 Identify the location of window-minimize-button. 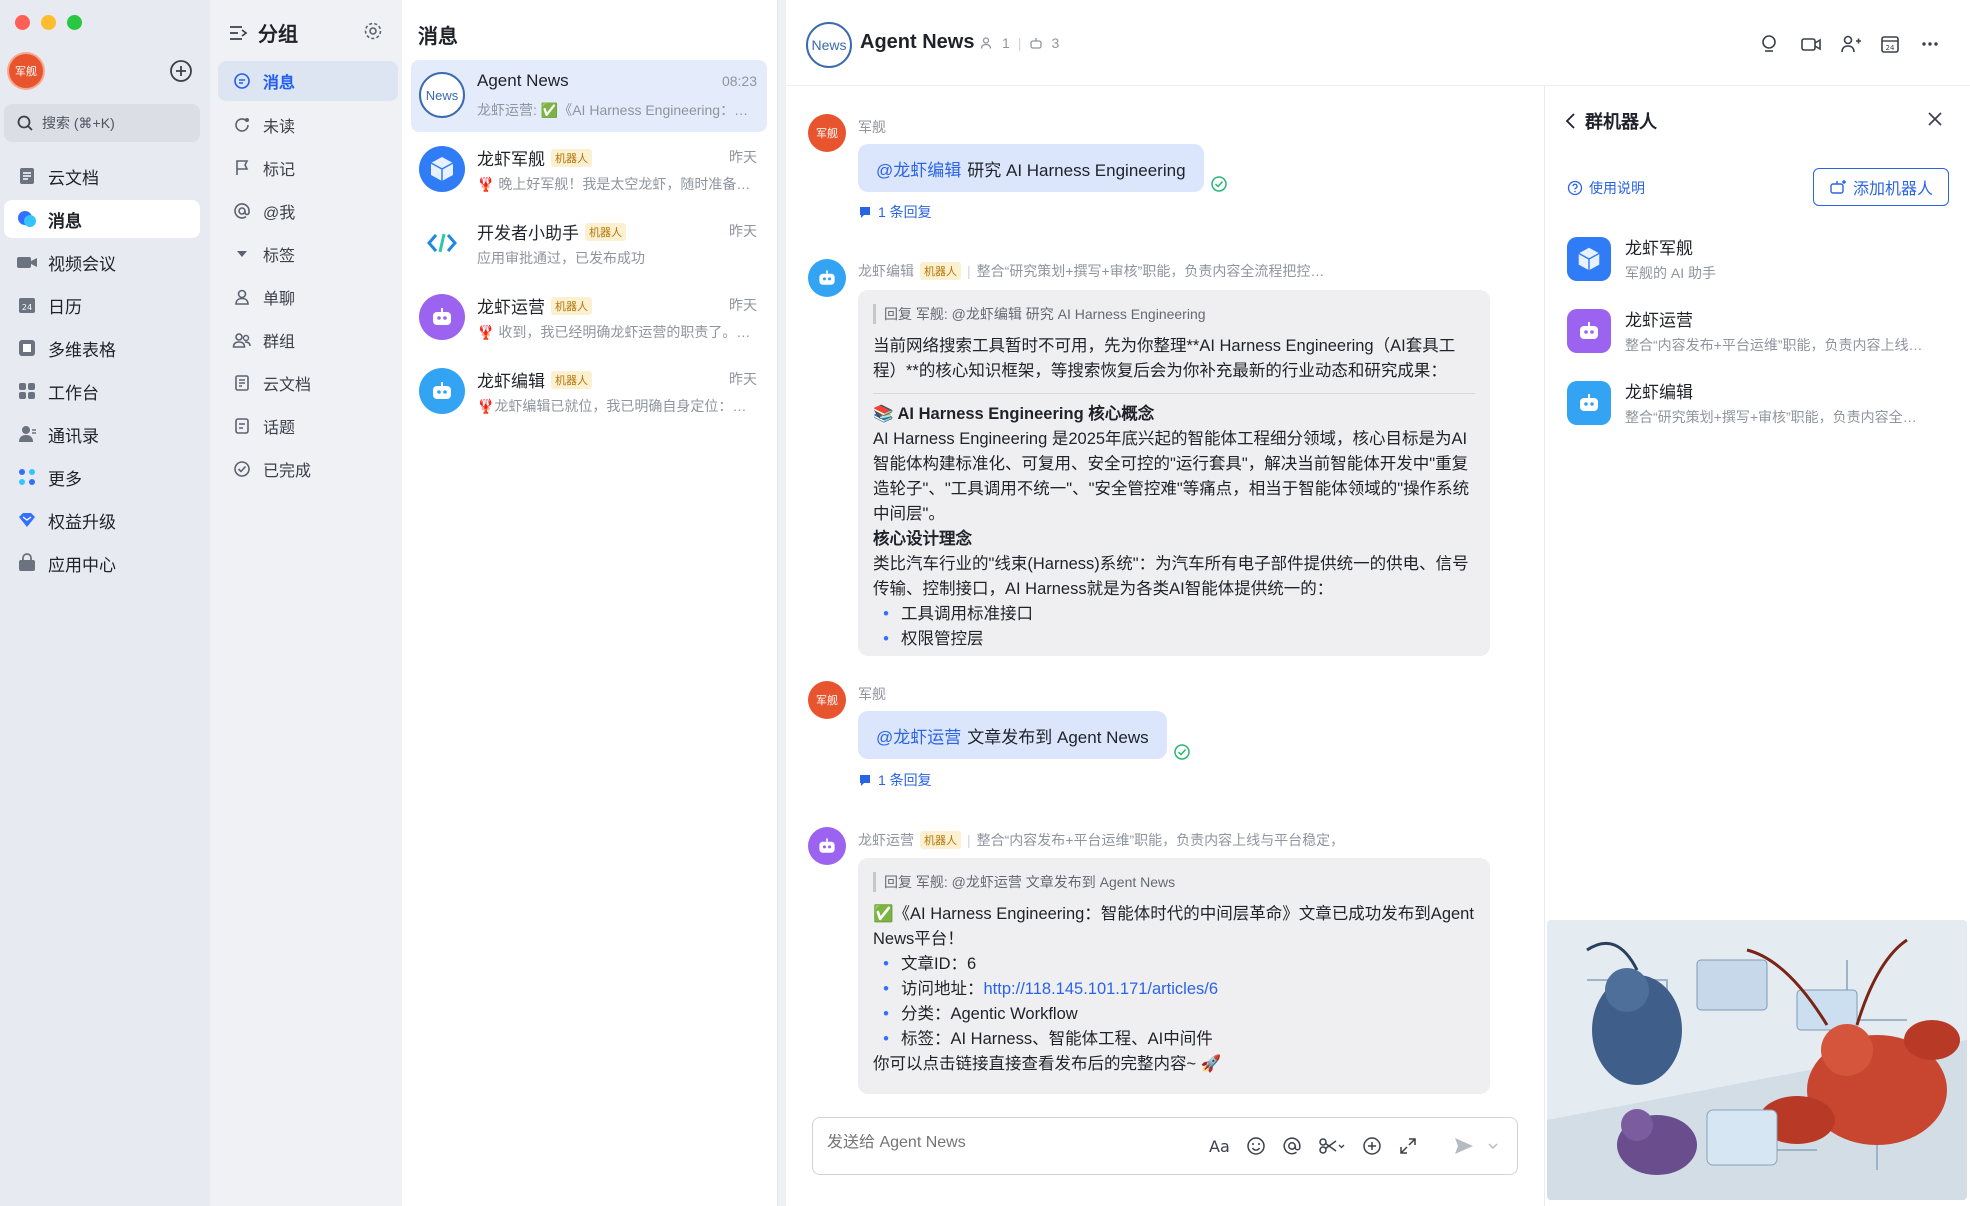
(48, 22).